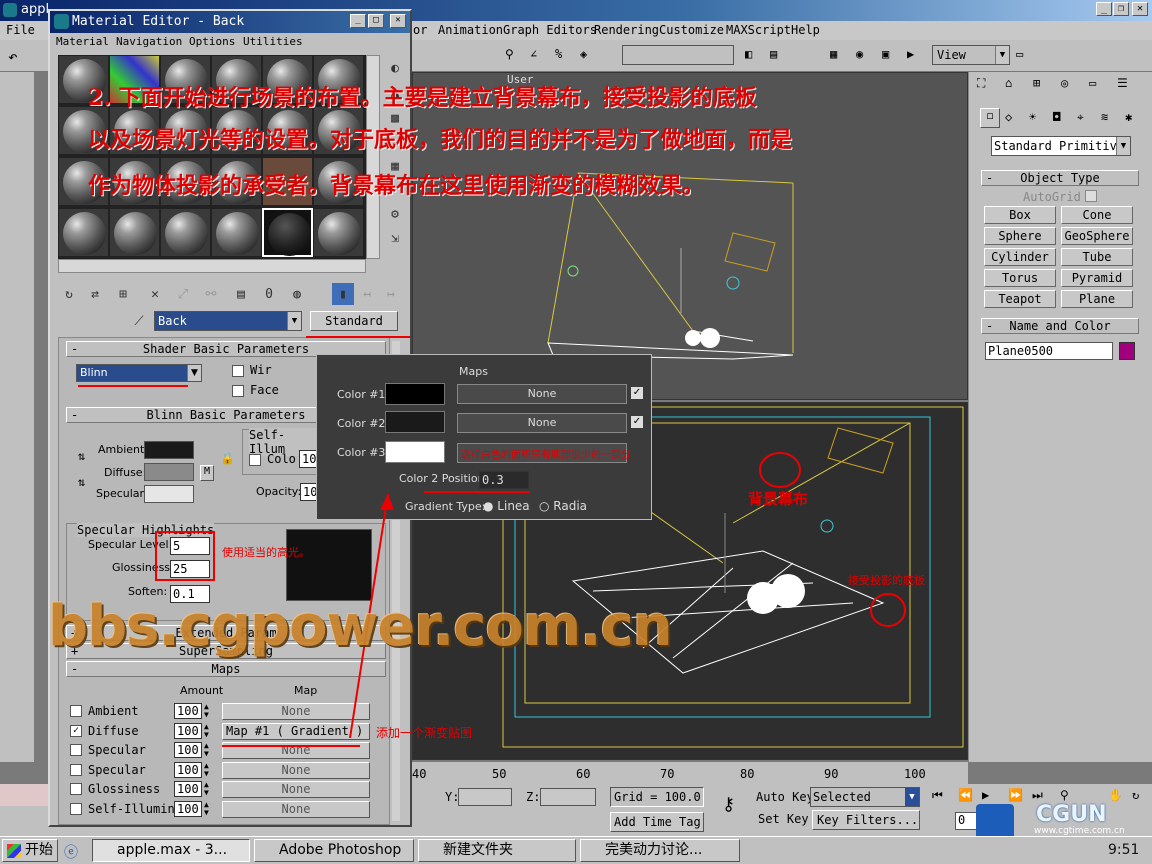 This screenshot has height=864, width=1152. I want to click on menu-file: File, so click(20, 30).